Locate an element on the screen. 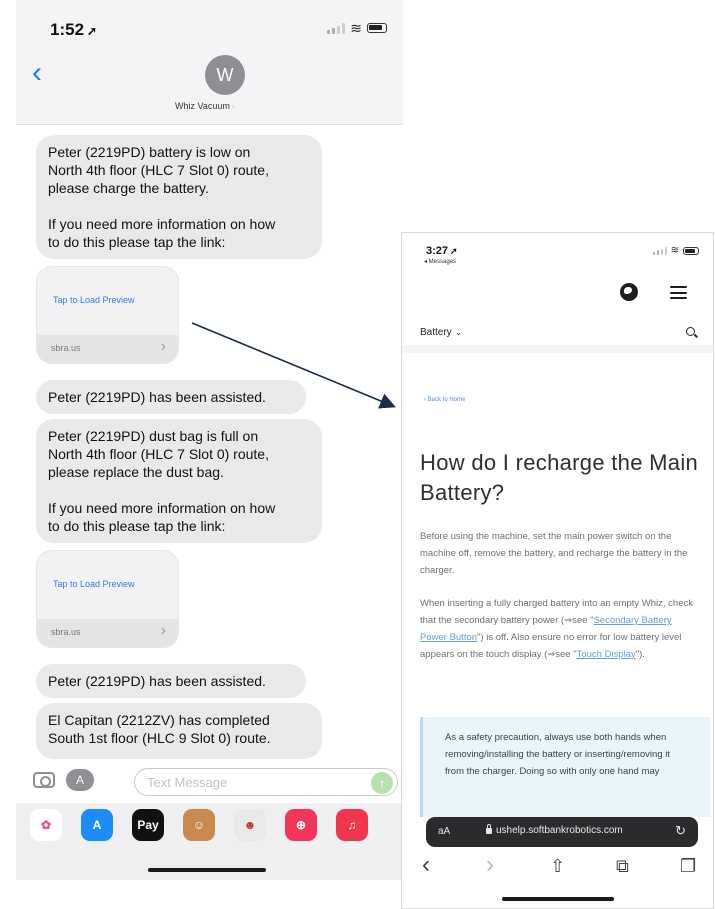  address-bar: aA ushelp.softbankrobotics.com ↻ is located at coordinates (562, 832).